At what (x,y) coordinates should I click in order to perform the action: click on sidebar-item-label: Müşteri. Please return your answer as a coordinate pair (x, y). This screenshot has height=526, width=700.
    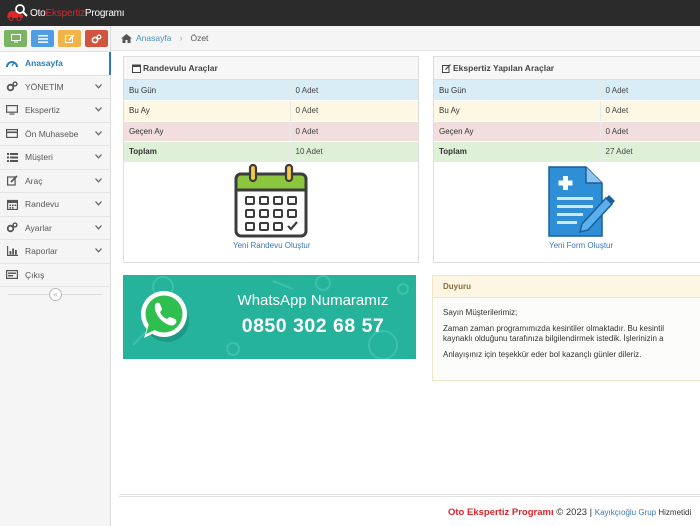
    Looking at the image, I should click on (39, 157).